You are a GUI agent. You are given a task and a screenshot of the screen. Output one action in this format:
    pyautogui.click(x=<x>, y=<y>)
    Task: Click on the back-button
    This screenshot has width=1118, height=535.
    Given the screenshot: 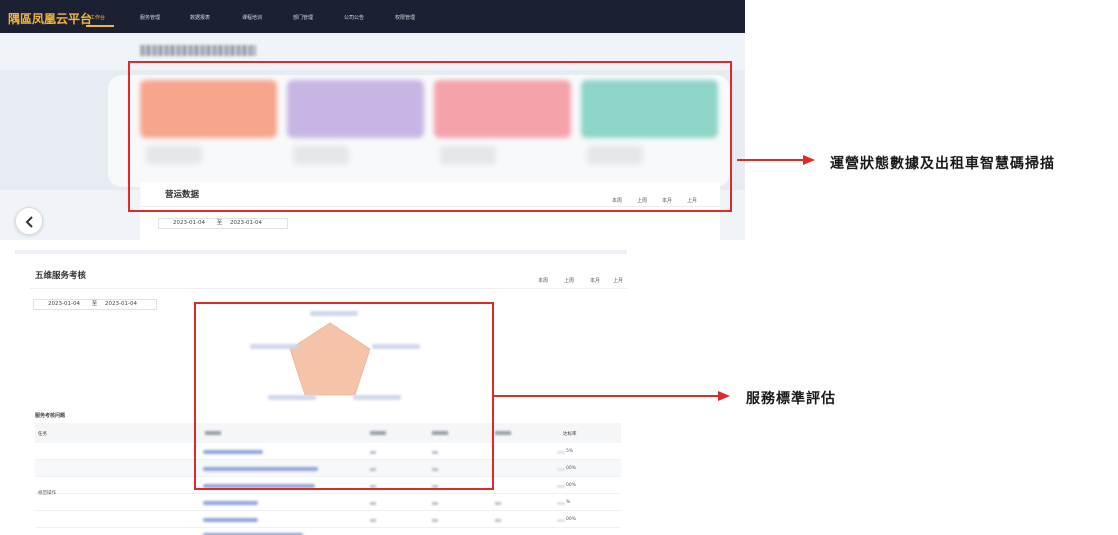 What is the action you would take?
    pyautogui.click(x=29, y=221)
    